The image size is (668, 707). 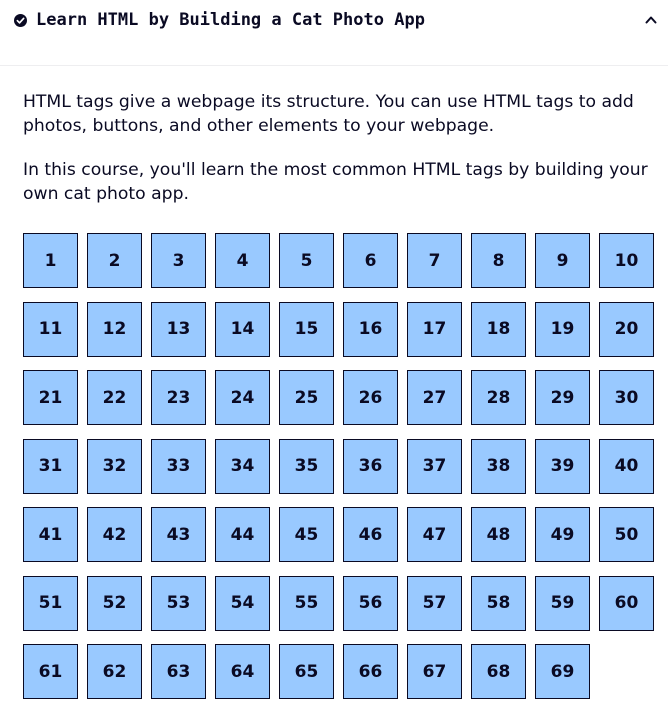 I want to click on step-button-40: 40, so click(x=626, y=466).